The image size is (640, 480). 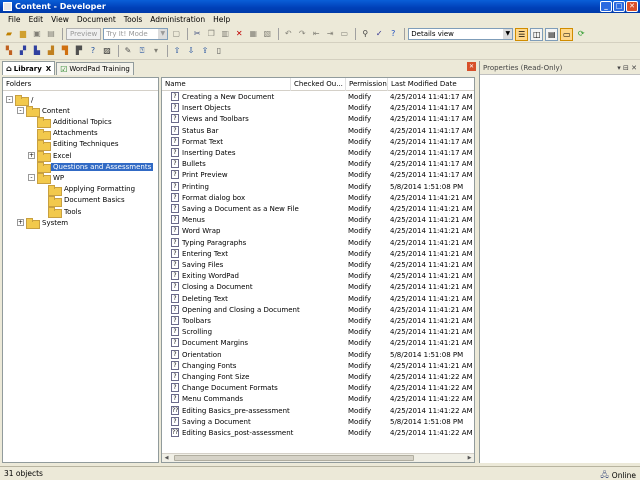 What do you see at coordinates (294, 458) in the screenshot?
I see `scroll-thumb` at bounding box center [294, 458].